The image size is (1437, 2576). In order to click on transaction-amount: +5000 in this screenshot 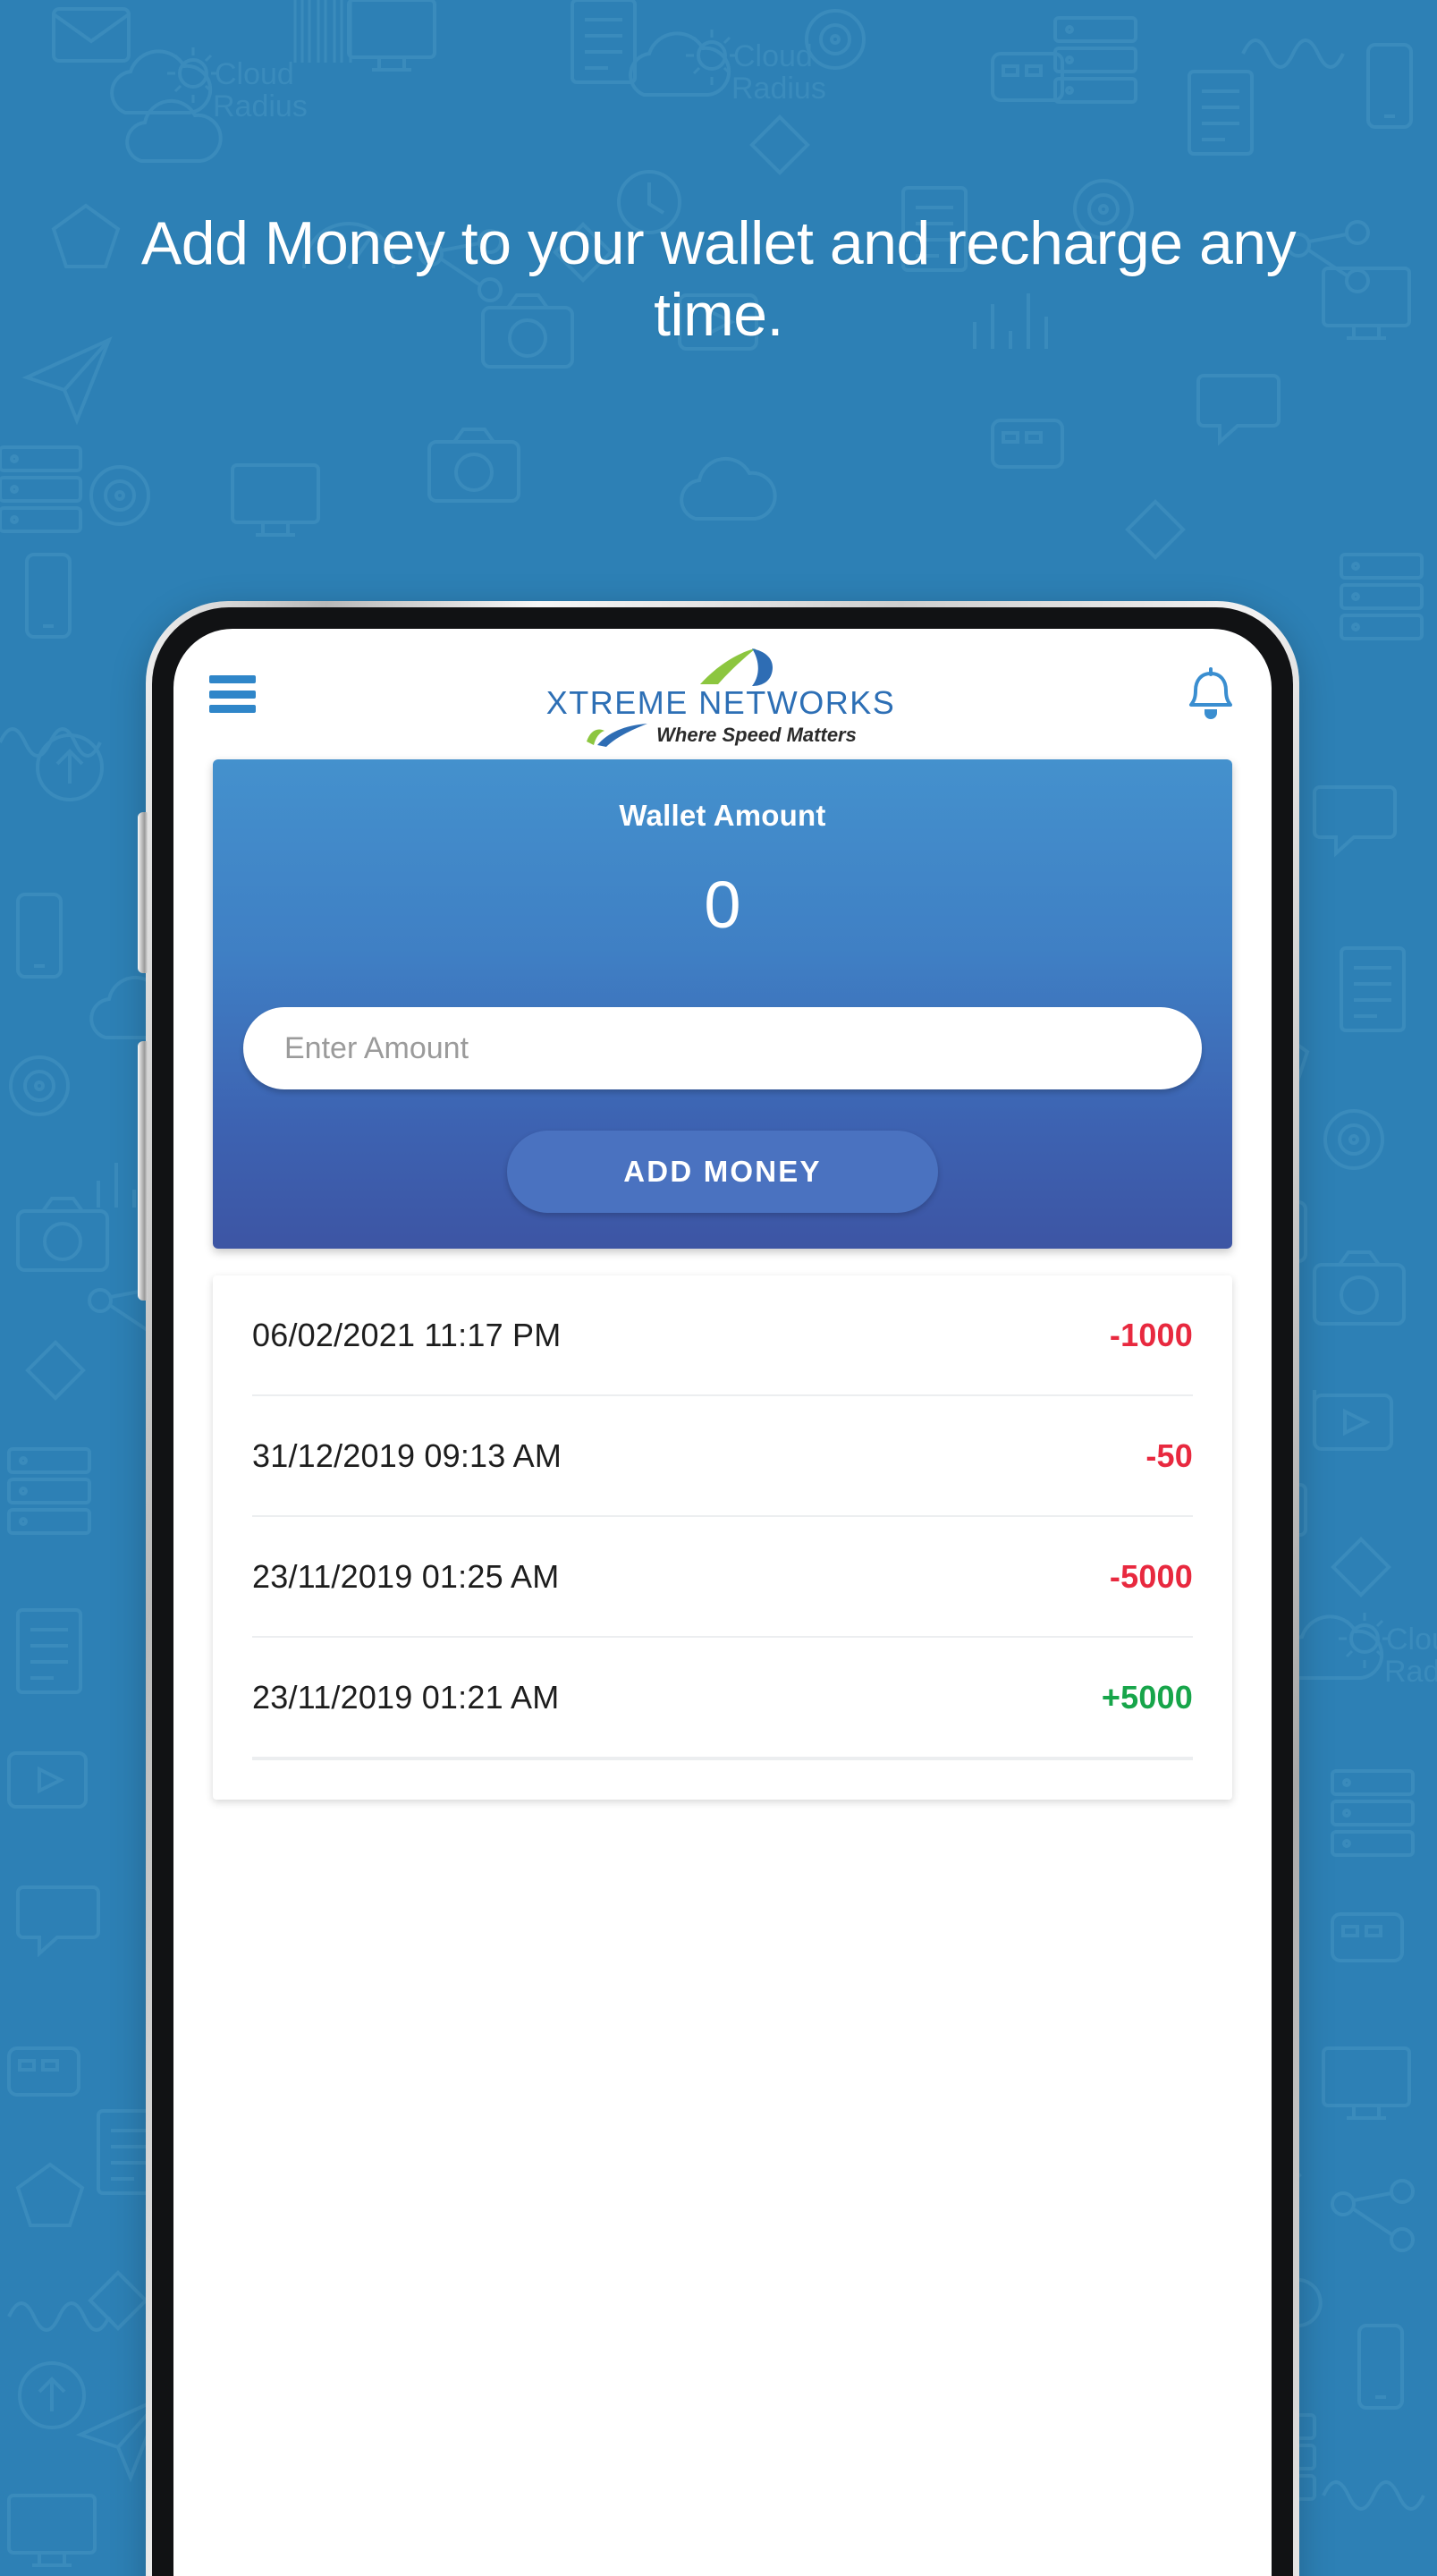, I will do `click(1147, 1697)`.